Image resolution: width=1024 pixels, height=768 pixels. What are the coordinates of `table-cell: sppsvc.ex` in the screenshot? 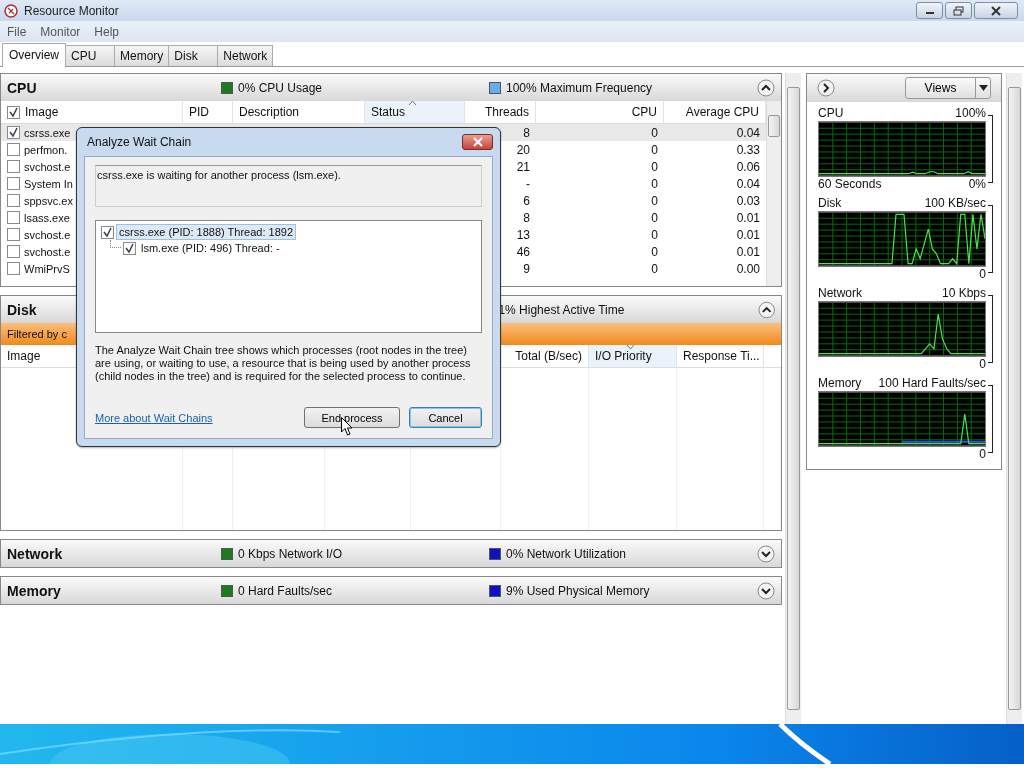 It's located at (48, 200).